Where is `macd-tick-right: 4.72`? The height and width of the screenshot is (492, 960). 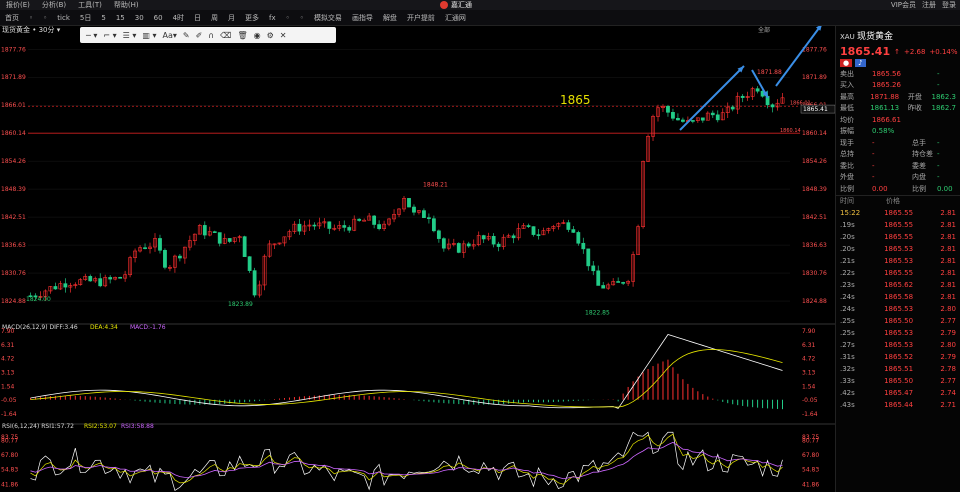 macd-tick-right: 4.72 is located at coordinates (809, 359).